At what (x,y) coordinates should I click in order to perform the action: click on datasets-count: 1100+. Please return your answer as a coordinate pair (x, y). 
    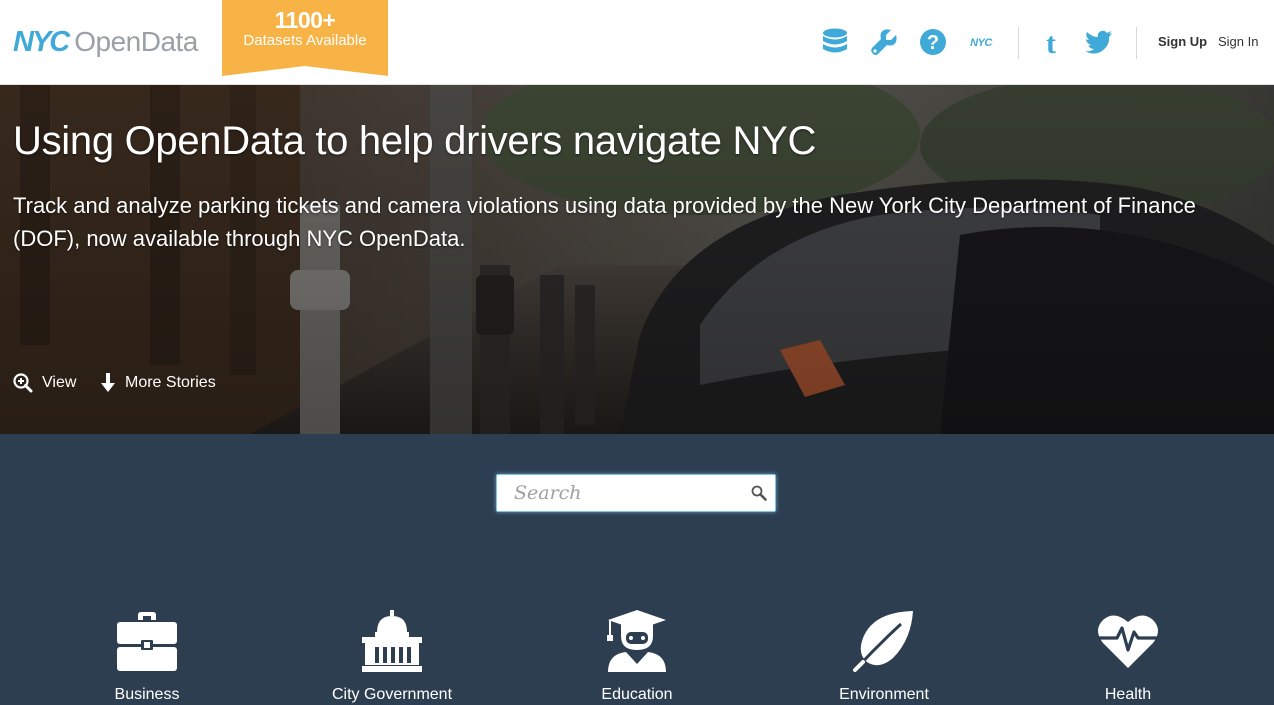
    Looking at the image, I should click on (305, 20).